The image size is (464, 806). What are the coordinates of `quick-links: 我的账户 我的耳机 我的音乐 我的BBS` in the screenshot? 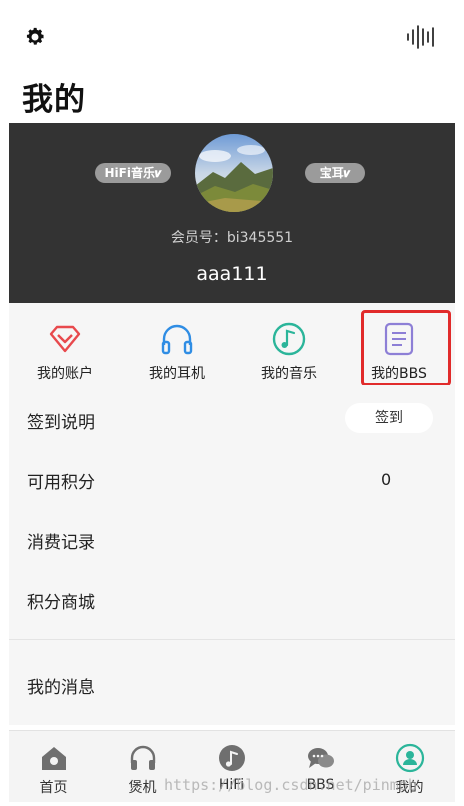 It's located at (232, 344).